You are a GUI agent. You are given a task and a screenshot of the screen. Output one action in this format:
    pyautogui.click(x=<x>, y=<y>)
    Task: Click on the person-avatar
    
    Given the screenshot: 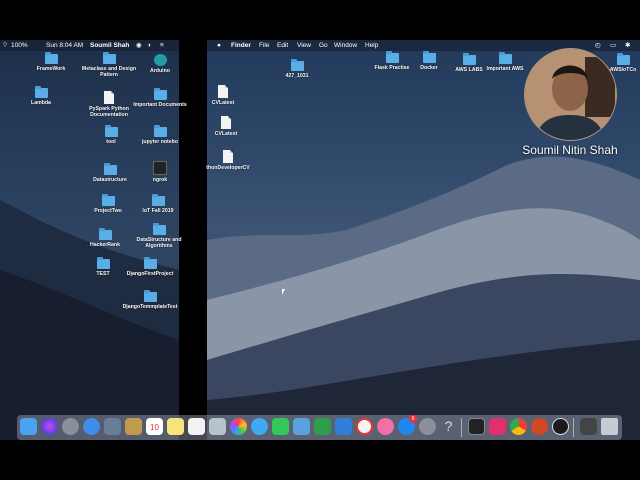 What is the action you would take?
    pyautogui.click(x=570, y=94)
    